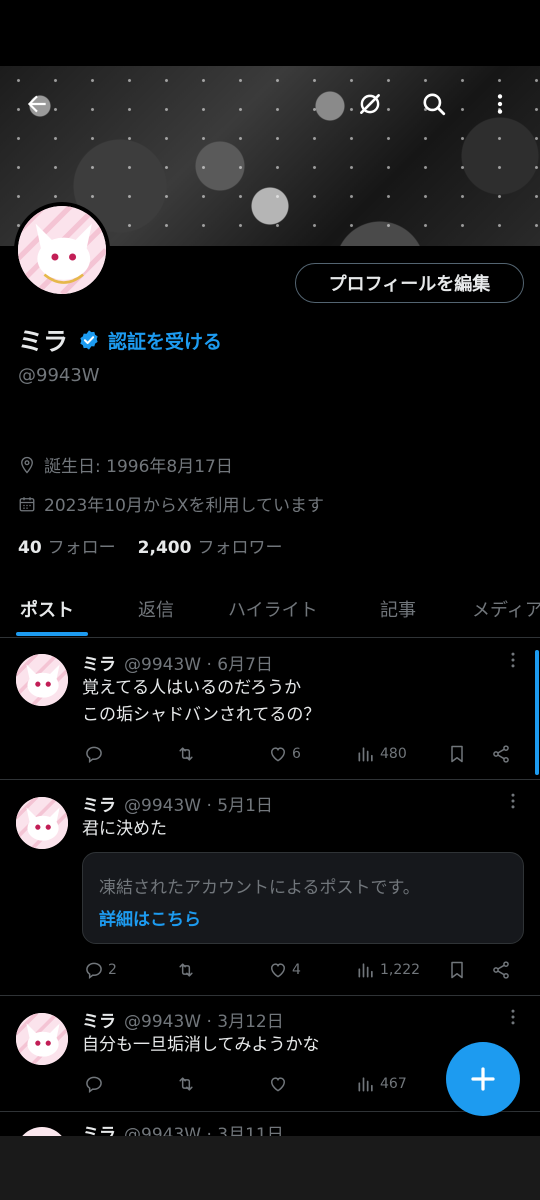 Image resolution: width=540 pixels, height=1200 pixels. What do you see at coordinates (409, 283) in the screenshot?
I see `edit-profile-button: プロフィールを編集` at bounding box center [409, 283].